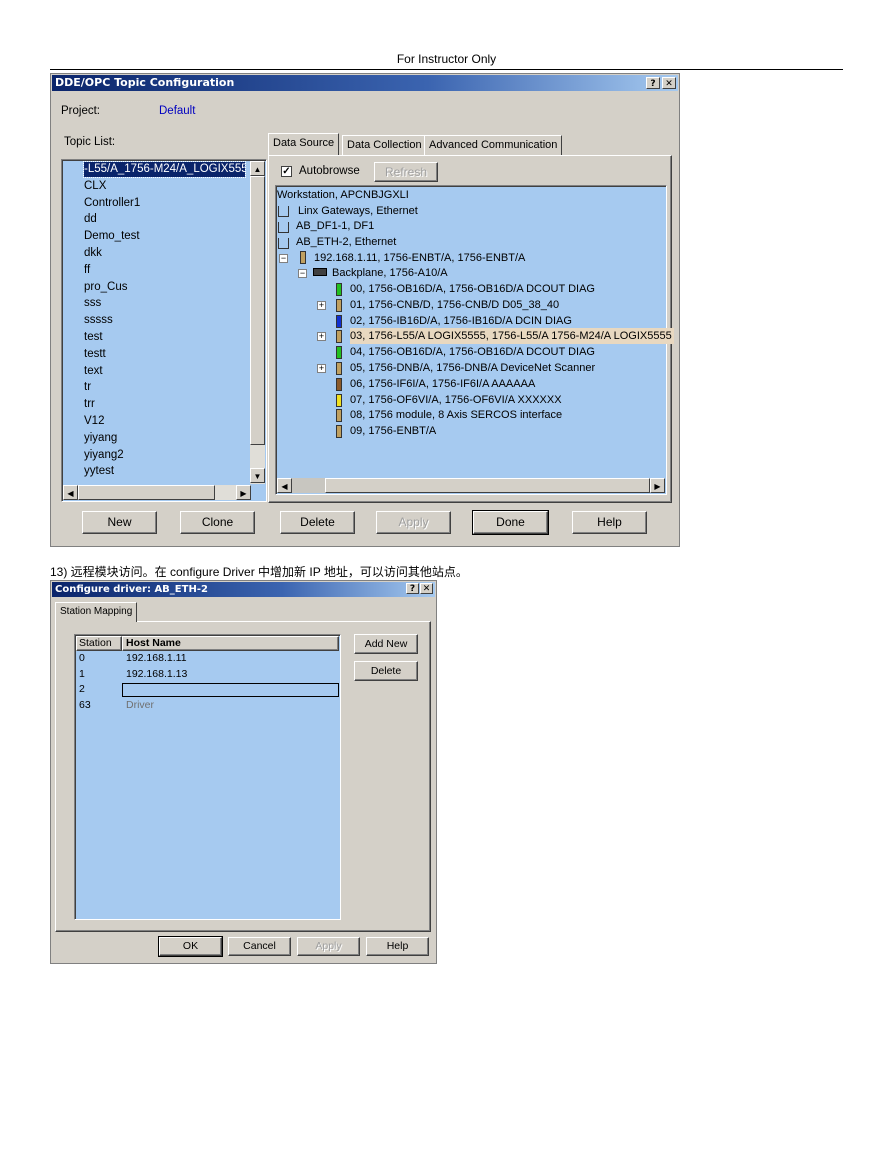  What do you see at coordinates (96, 612) in the screenshot?
I see `tab-station-mapping: Station Mapping` at bounding box center [96, 612].